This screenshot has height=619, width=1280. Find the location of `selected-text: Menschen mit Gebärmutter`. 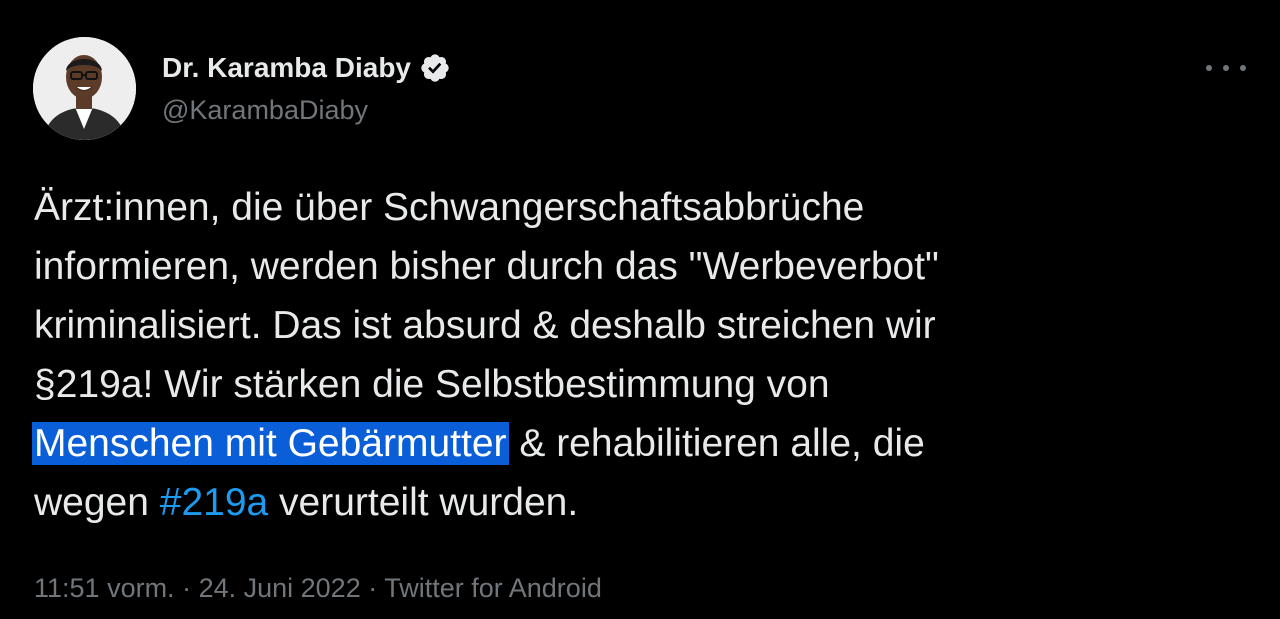

selected-text: Menschen mit Gebärmutter is located at coordinates (270, 443).